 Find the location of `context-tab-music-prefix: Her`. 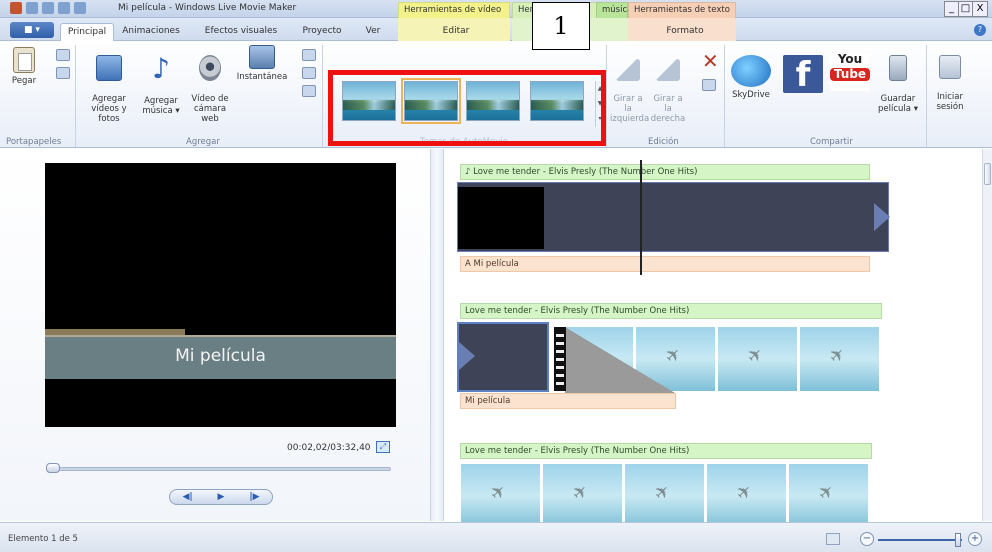

context-tab-music-prefix: Her is located at coordinates (526, 10).